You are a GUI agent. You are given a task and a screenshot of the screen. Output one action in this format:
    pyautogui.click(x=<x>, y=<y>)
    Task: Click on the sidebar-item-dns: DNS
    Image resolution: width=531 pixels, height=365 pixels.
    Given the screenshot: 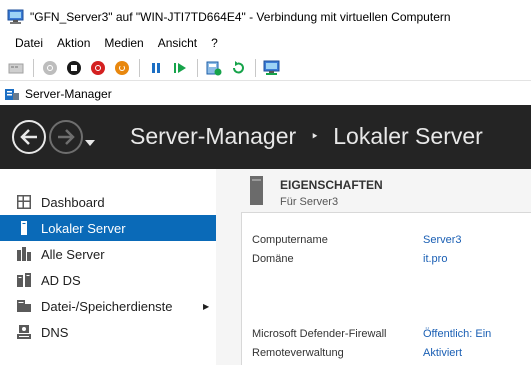 What is the action you would take?
    pyautogui.click(x=108, y=332)
    